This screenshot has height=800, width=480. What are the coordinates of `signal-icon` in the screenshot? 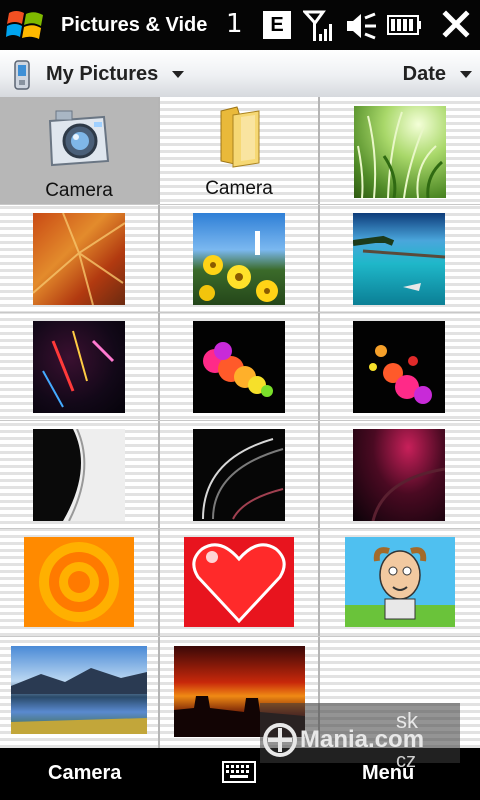 It's located at (318, 26).